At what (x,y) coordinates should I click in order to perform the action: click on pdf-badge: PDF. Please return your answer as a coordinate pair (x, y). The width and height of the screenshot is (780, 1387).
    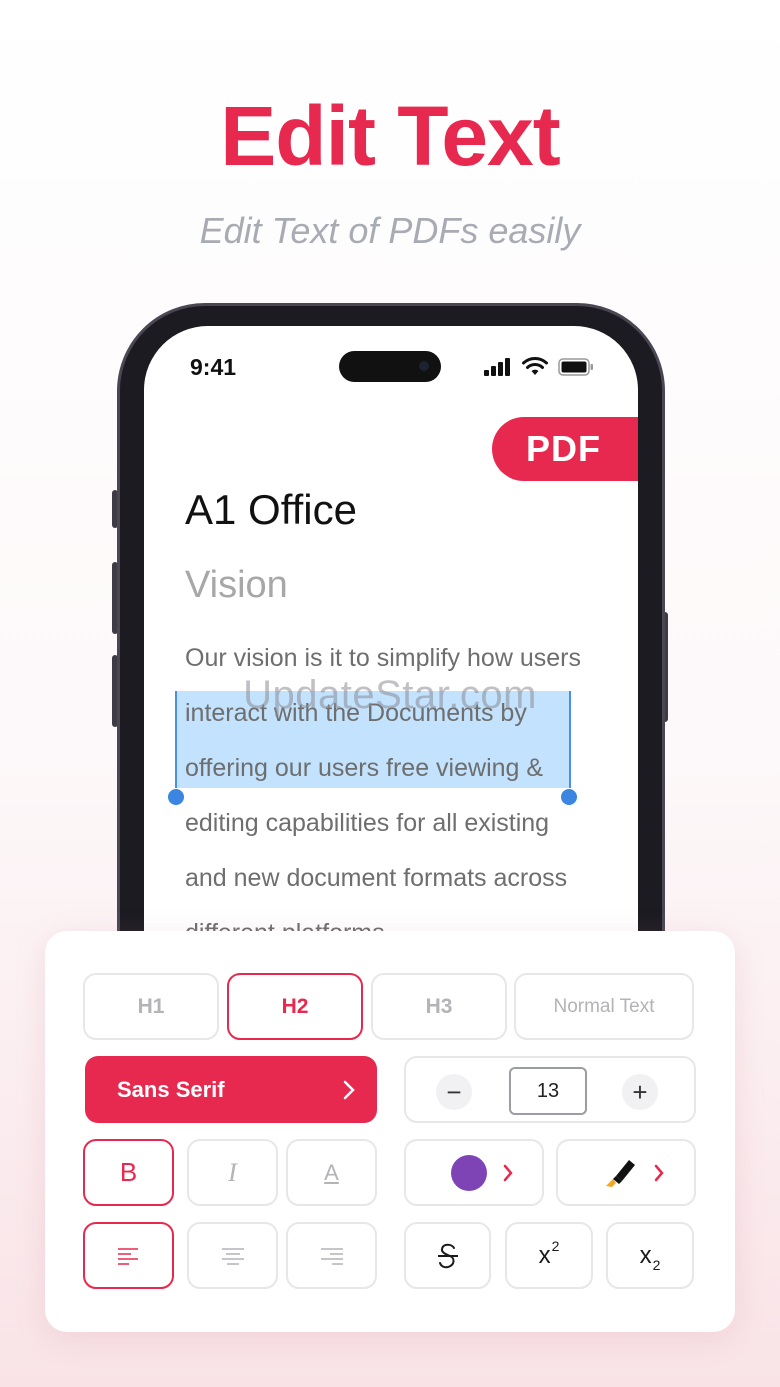
    Looking at the image, I should click on (565, 449).